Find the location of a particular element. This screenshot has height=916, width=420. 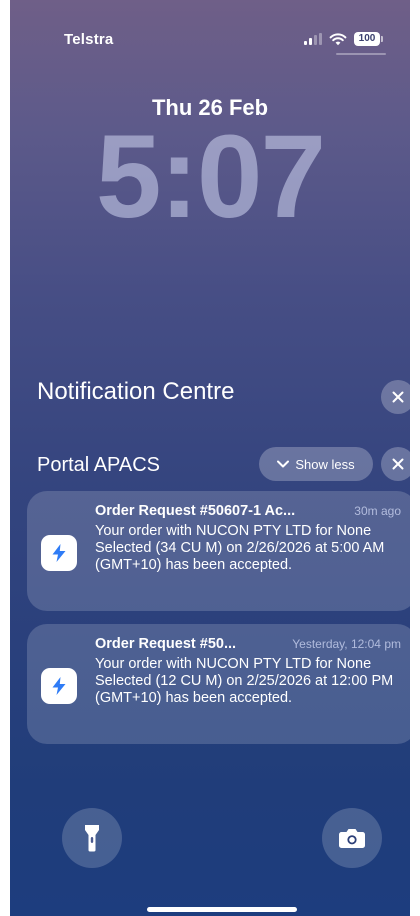

lock-clock: 5:07 is located at coordinates (210, 177).